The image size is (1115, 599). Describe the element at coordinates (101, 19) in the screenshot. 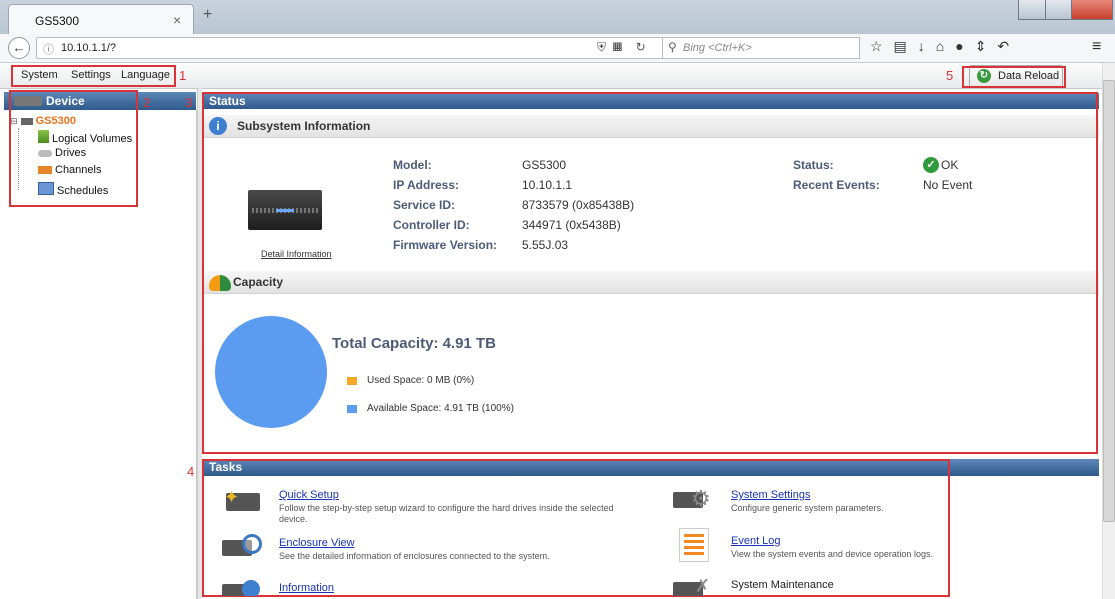

I see `browser-tab: GS5300 ×` at that location.